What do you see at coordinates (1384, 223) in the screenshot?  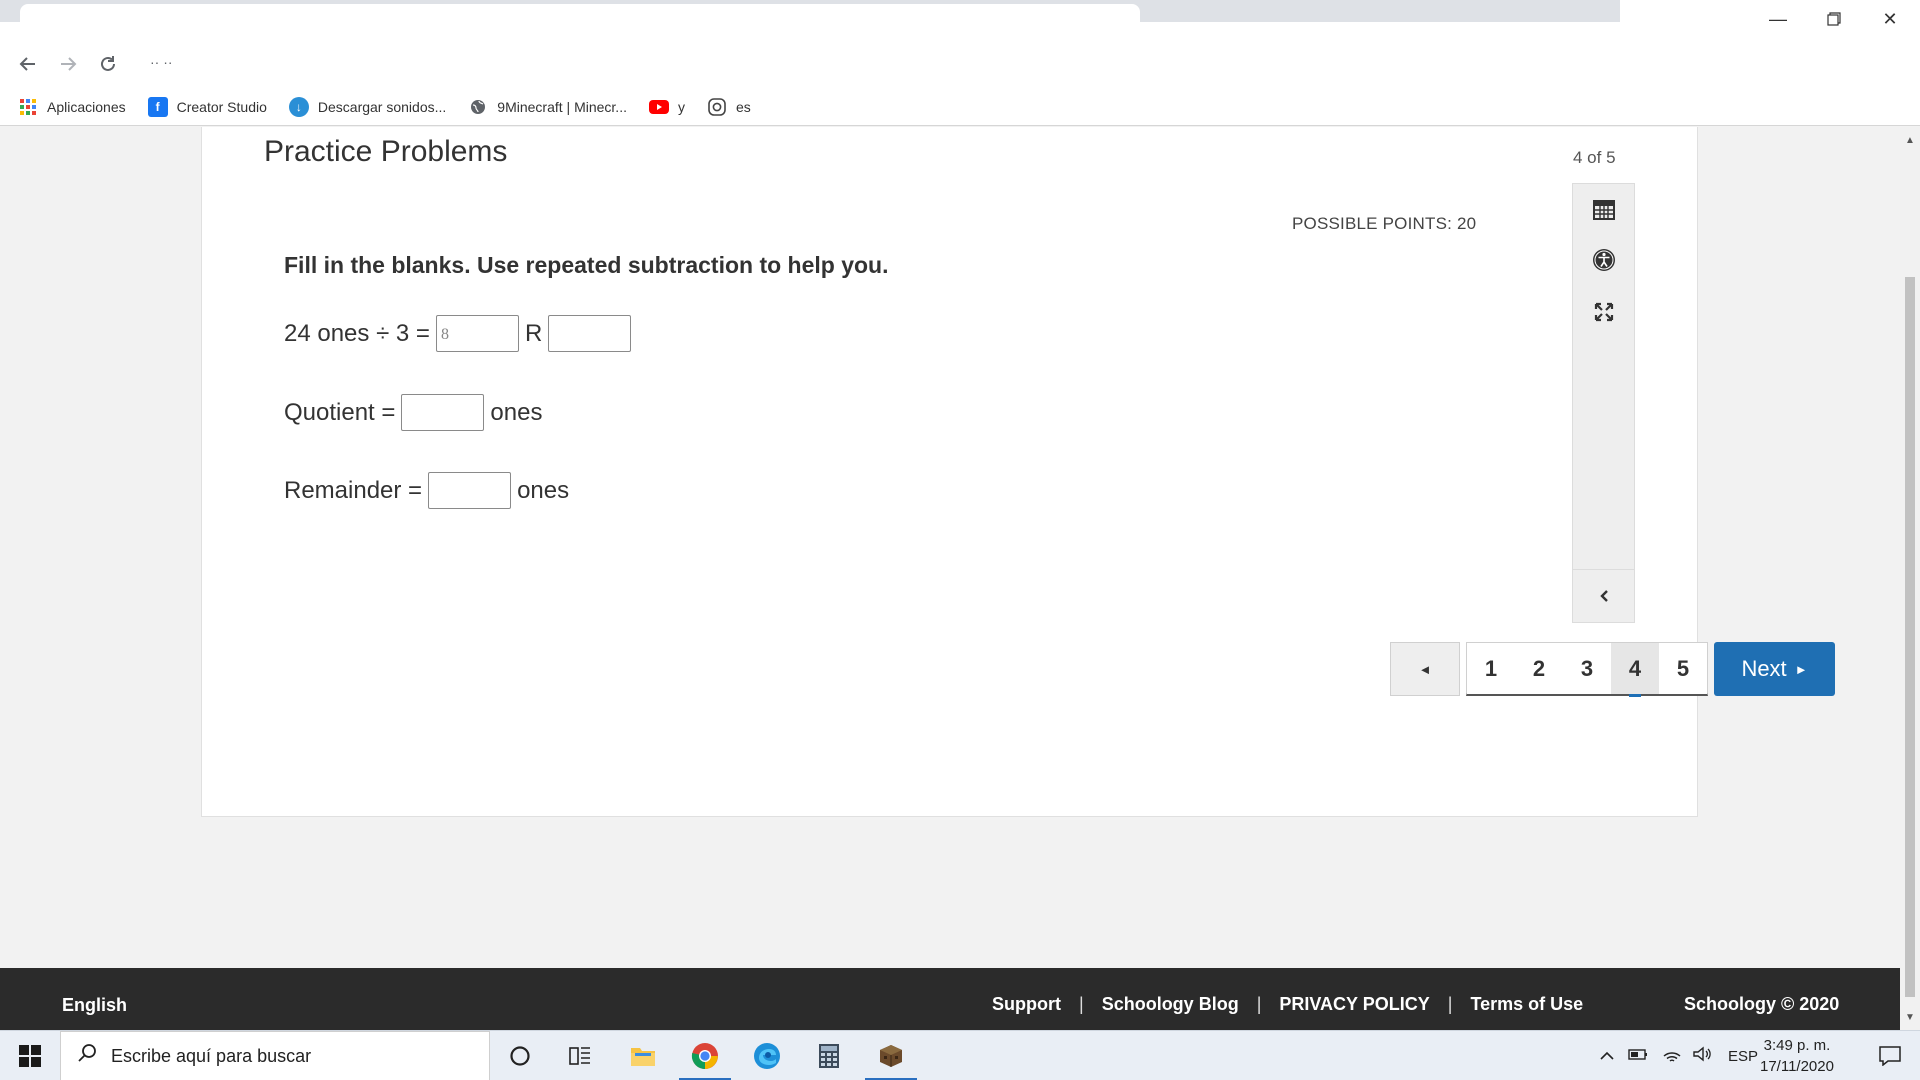 I see `possible-points: POSSIBLE POINTS: 20` at bounding box center [1384, 223].